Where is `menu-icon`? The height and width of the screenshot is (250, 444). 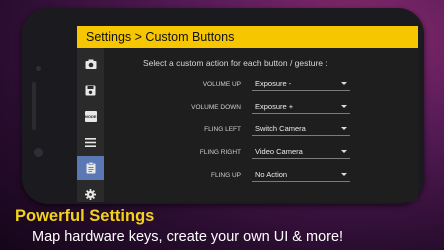
menu-icon is located at coordinates (90, 142).